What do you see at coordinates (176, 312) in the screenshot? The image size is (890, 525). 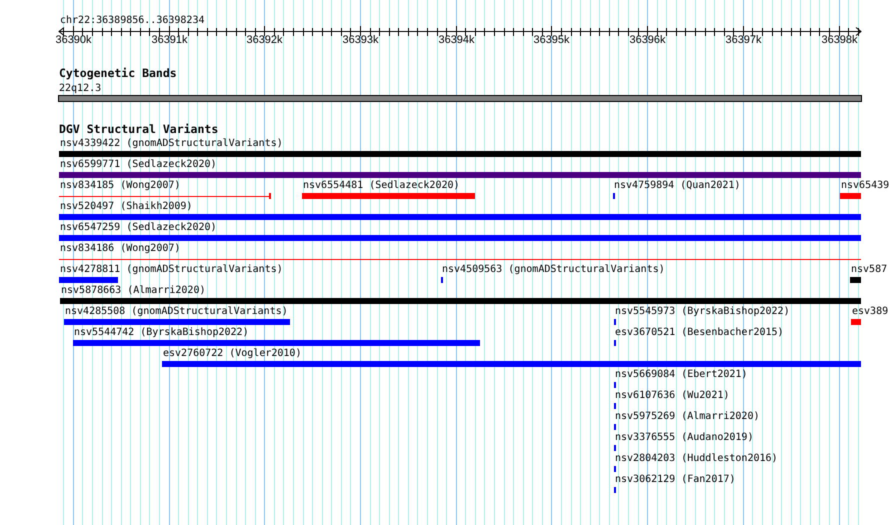 I see `variant-label: nsv4285508 (gnomADStructuralVariants)` at bounding box center [176, 312].